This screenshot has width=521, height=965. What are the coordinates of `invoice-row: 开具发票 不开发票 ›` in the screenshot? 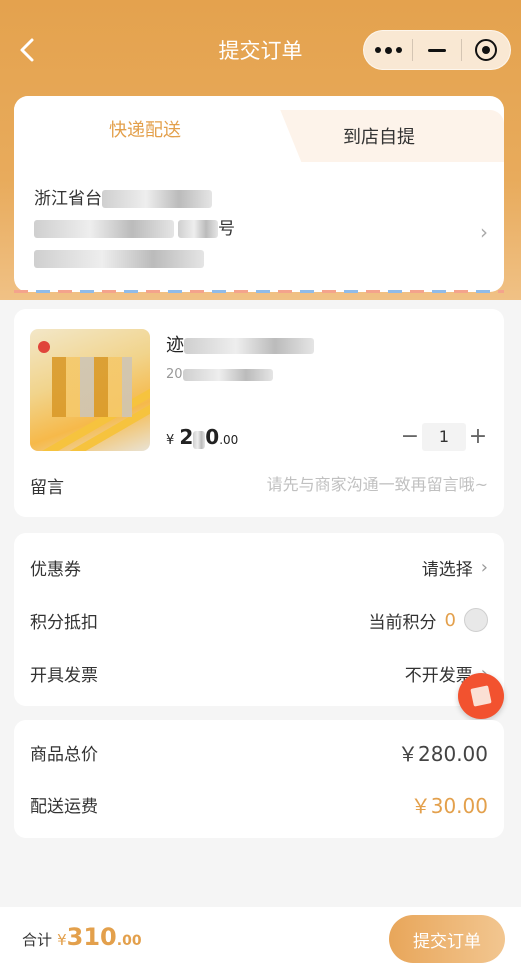 It's located at (259, 673).